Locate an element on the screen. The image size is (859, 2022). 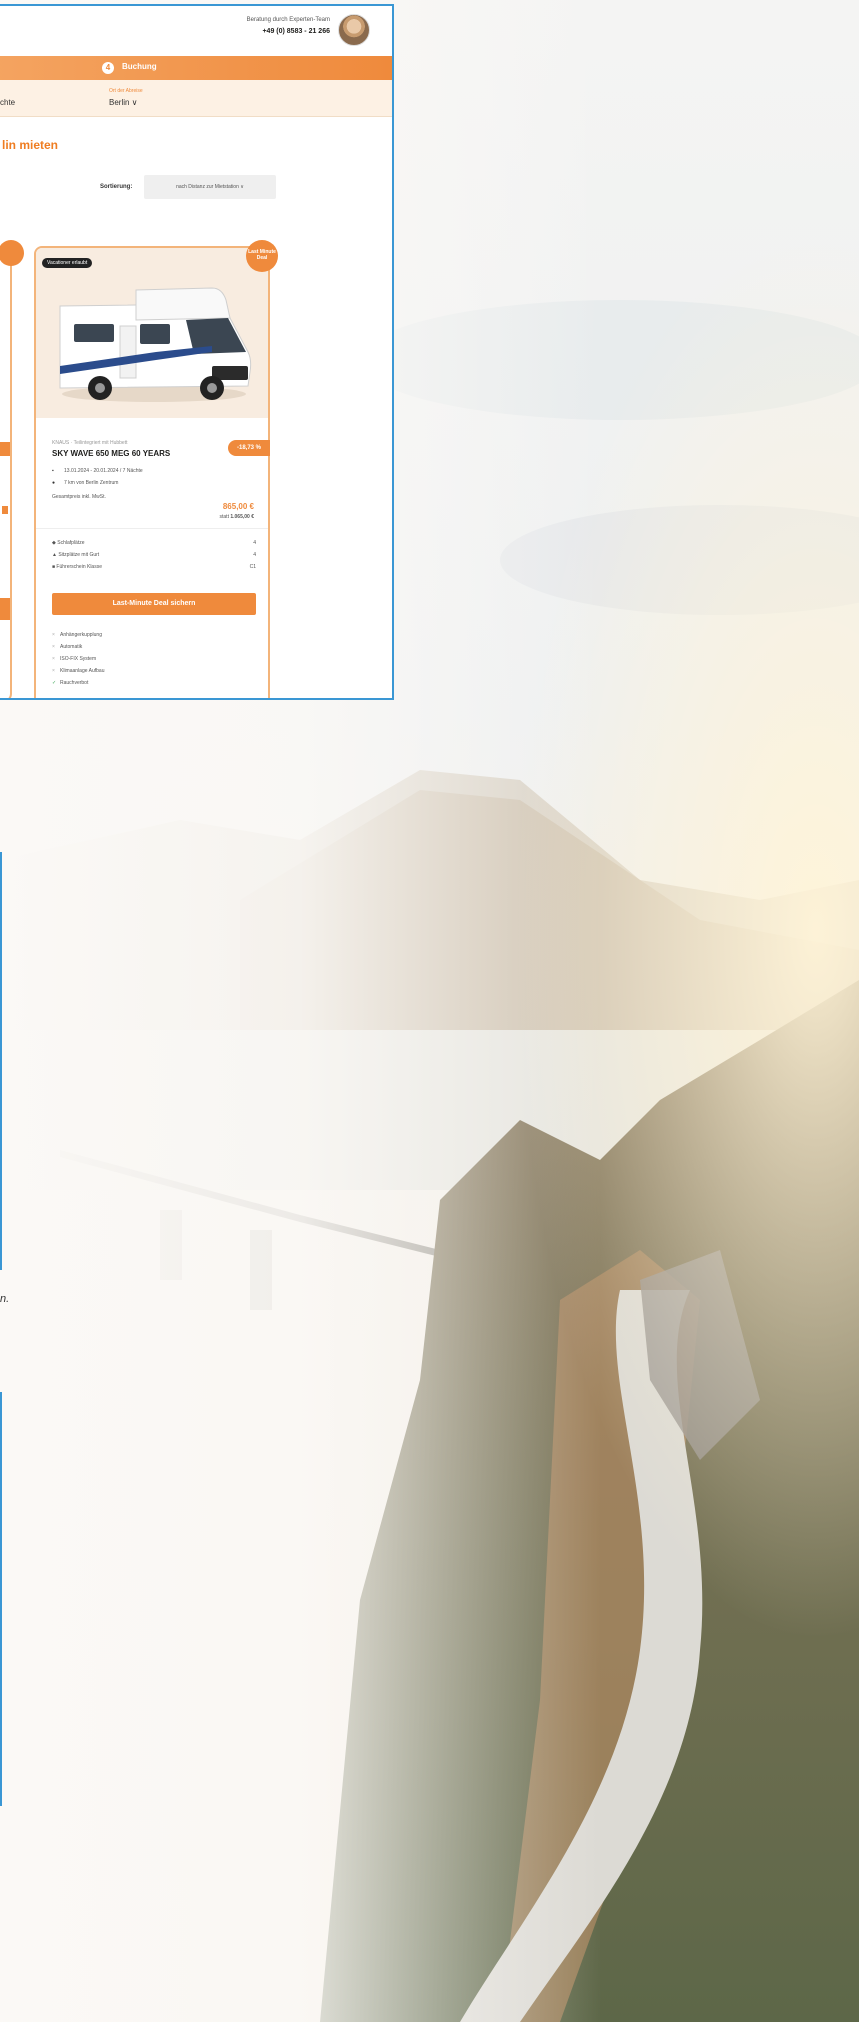
feature-item: × ISO-FIX System is located at coordinates (74, 659).